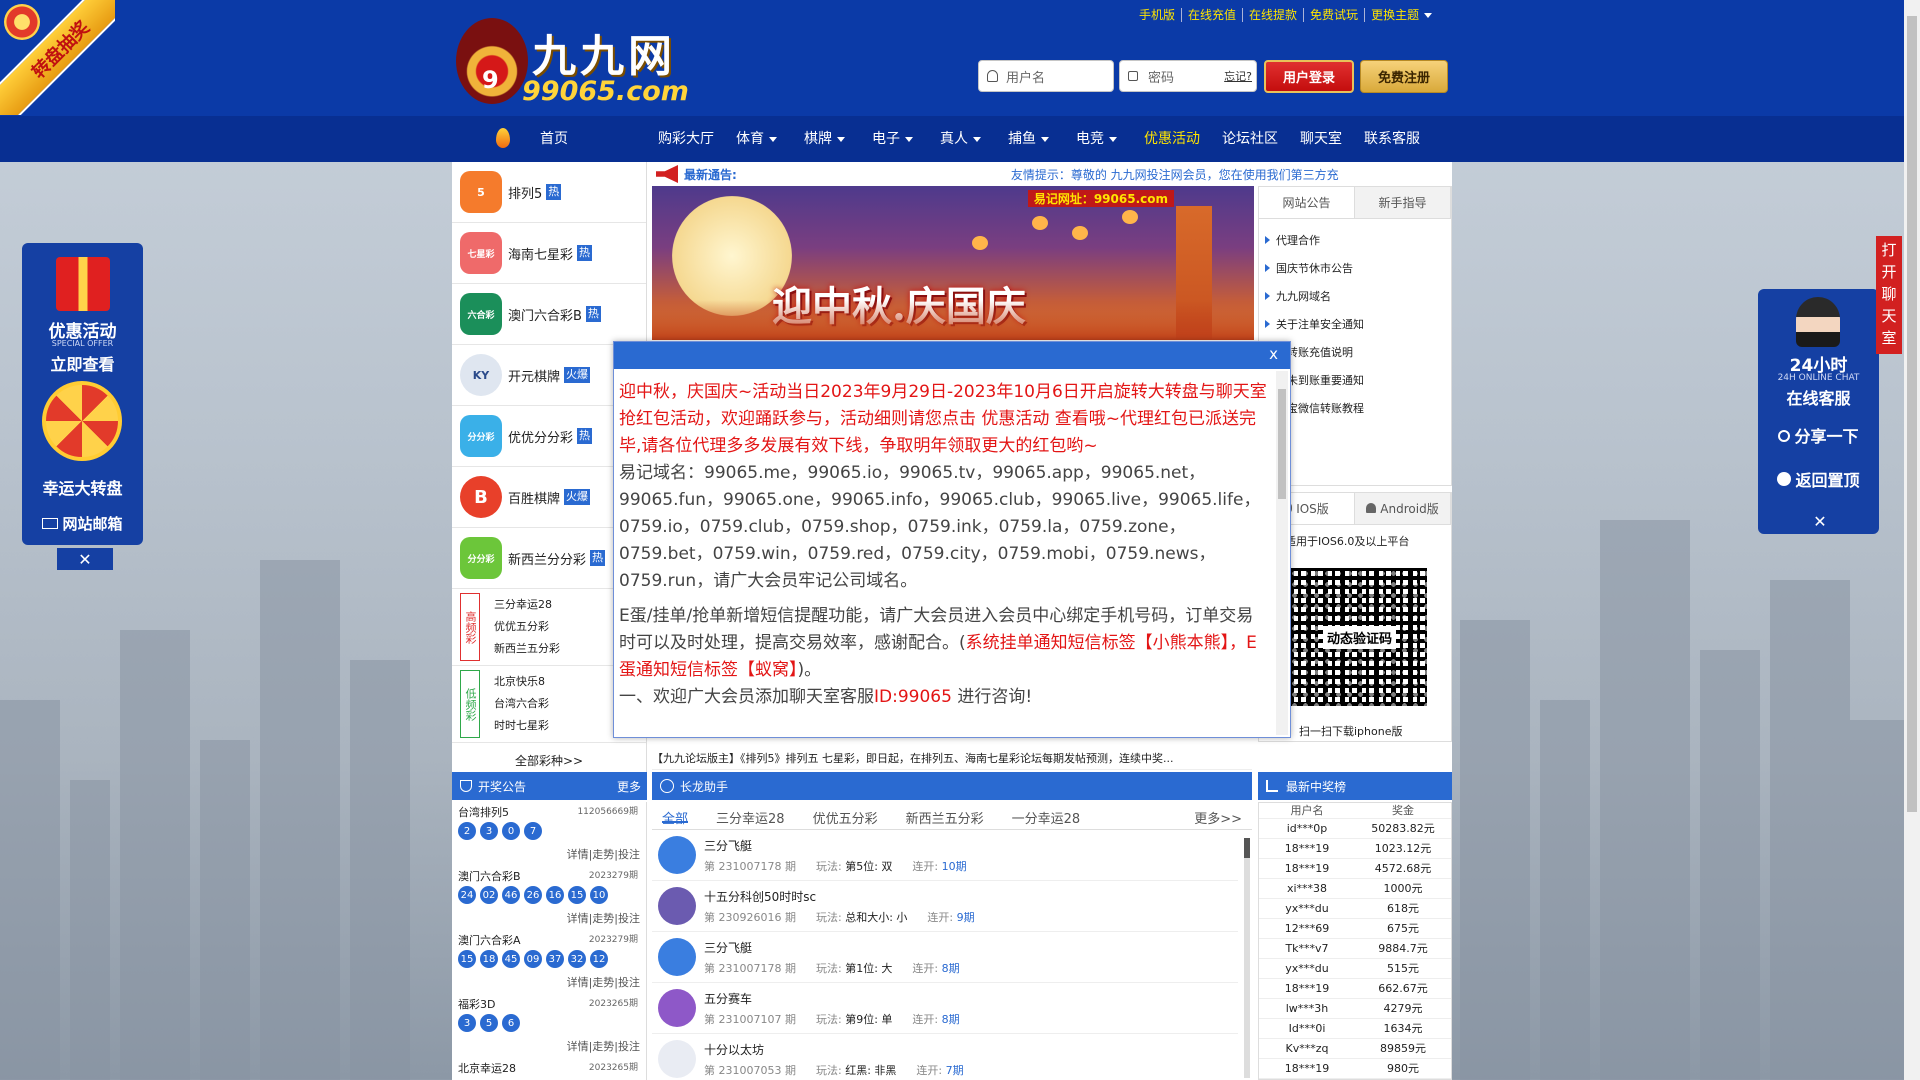 This screenshot has height=1080, width=1920. I want to click on group-item: 新西兰五分彩, so click(527, 649).